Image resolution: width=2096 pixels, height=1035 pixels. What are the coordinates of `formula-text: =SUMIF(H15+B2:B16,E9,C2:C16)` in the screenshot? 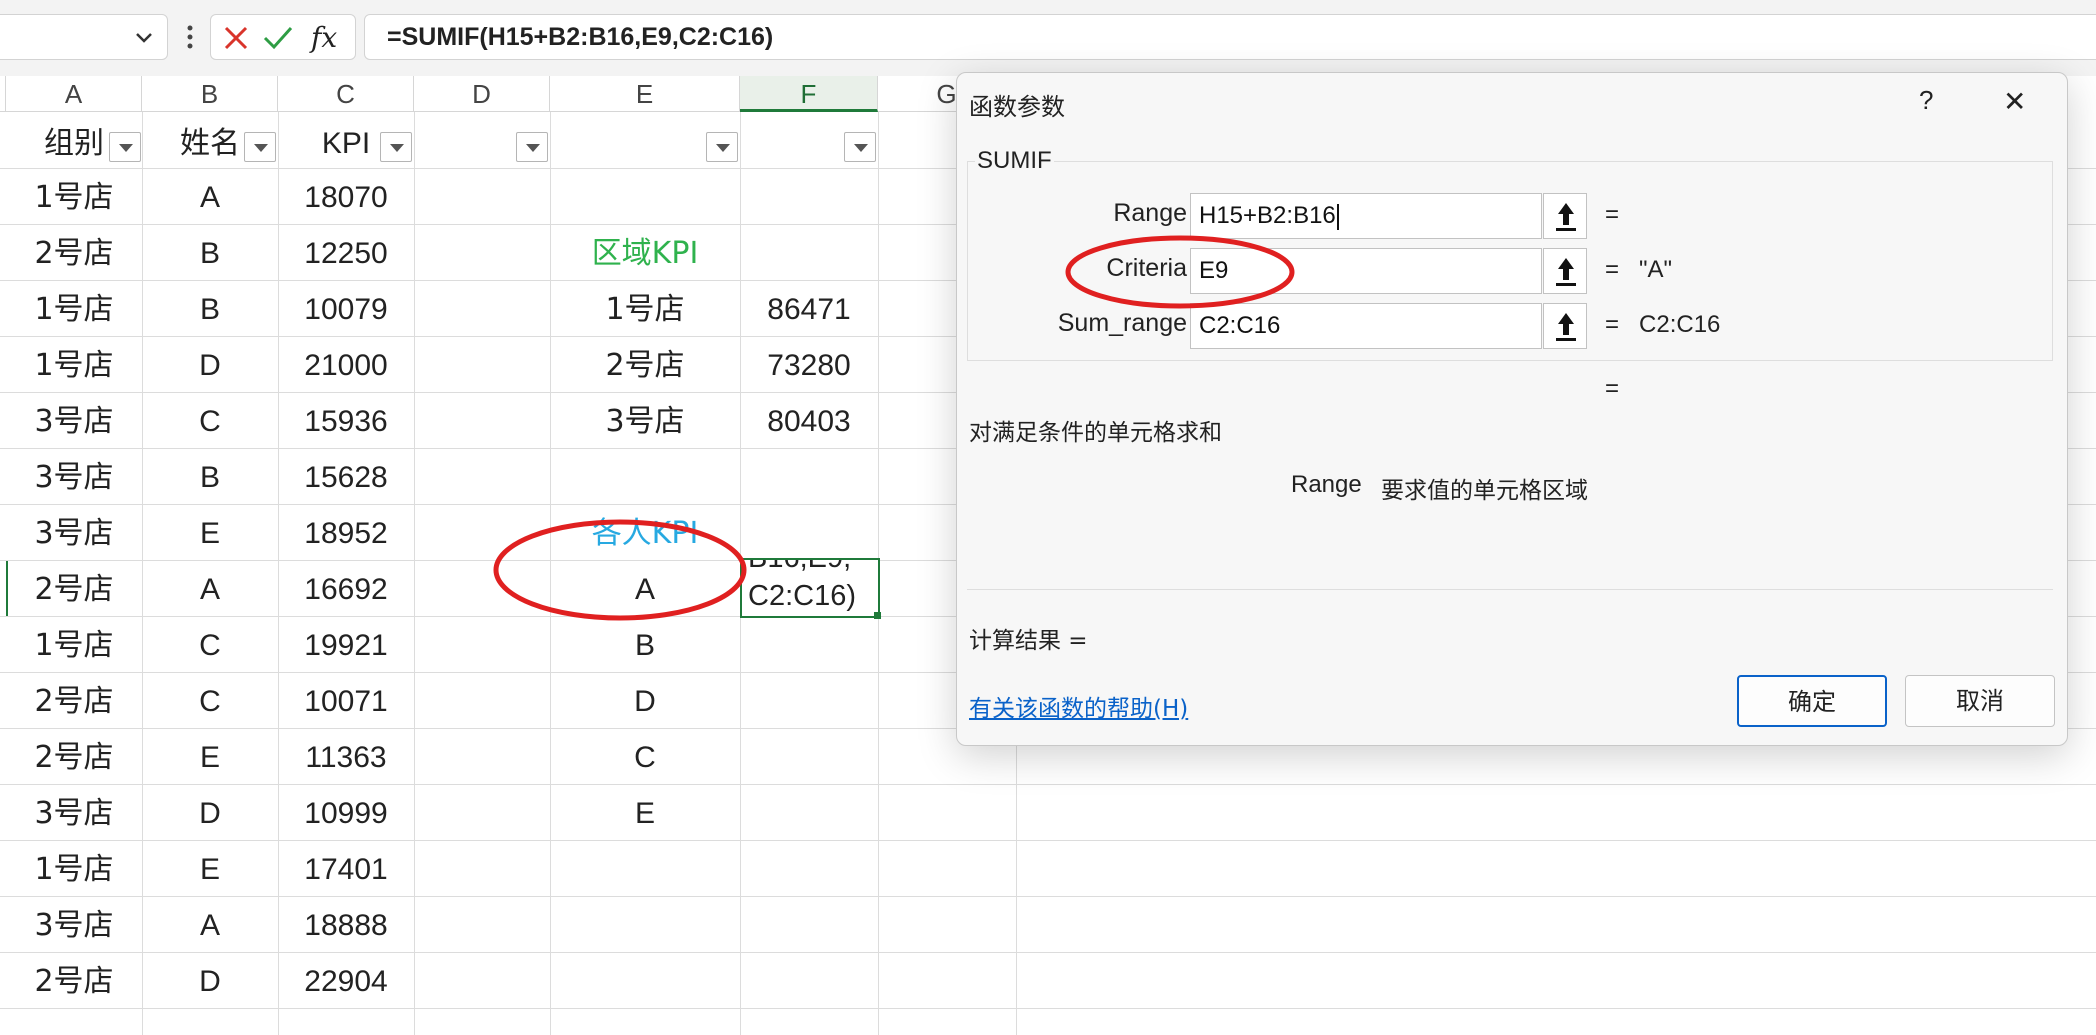 It's located at (580, 37).